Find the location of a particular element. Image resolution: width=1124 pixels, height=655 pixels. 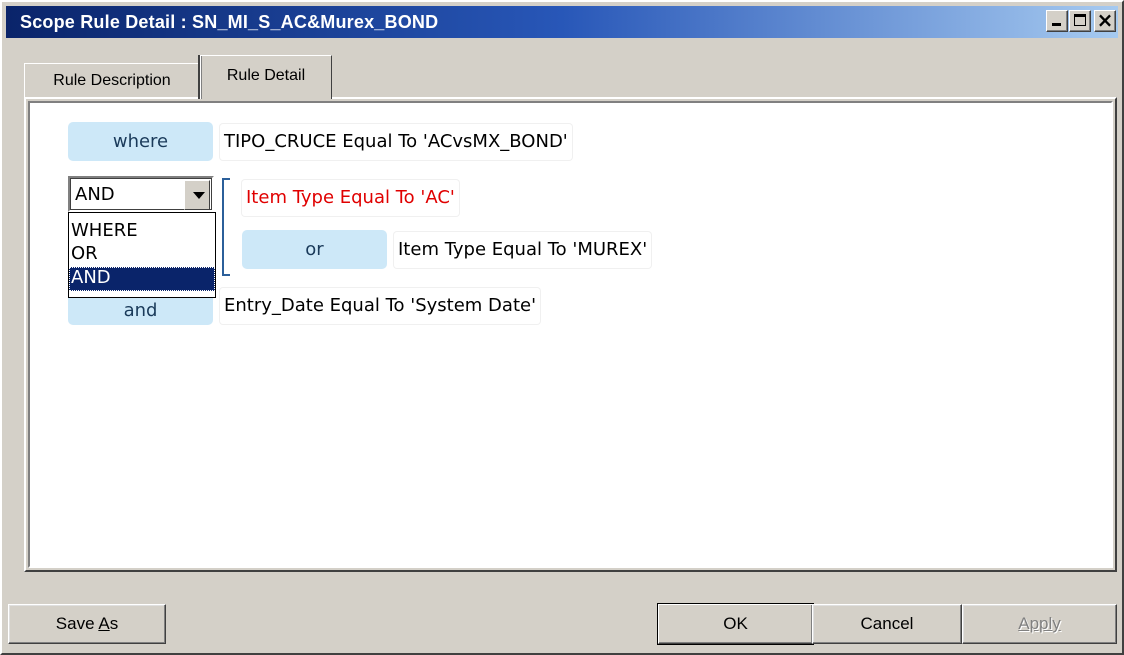

condition-text: Item Type Equal To 'MUREX' is located at coordinates (523, 249).